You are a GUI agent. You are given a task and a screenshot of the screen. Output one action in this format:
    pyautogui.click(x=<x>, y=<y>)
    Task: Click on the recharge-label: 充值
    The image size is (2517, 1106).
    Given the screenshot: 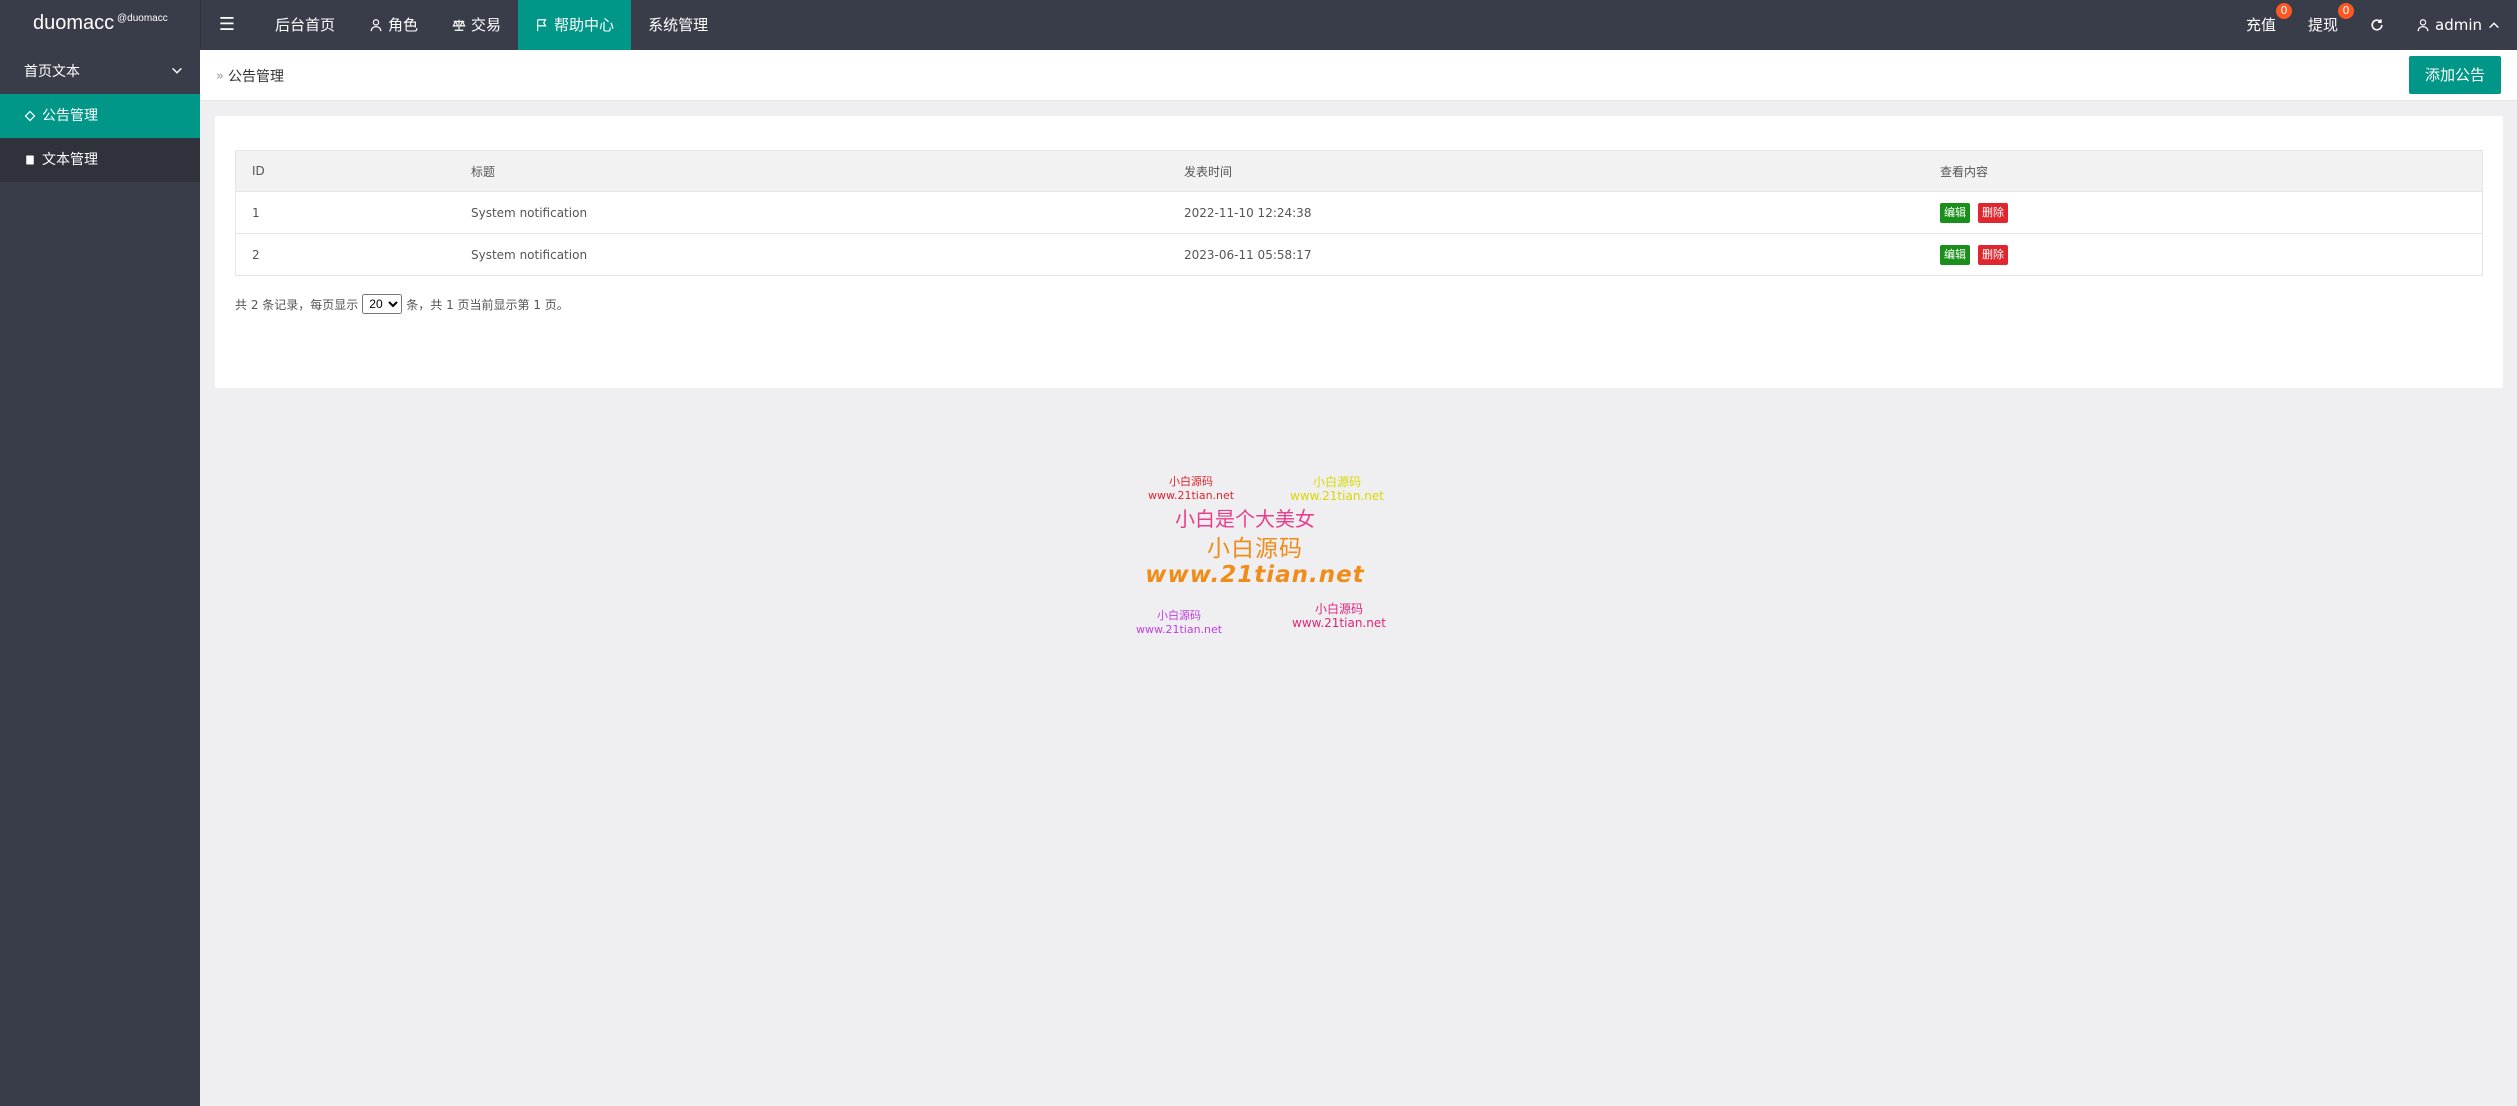 What is the action you would take?
    pyautogui.click(x=2260, y=25)
    